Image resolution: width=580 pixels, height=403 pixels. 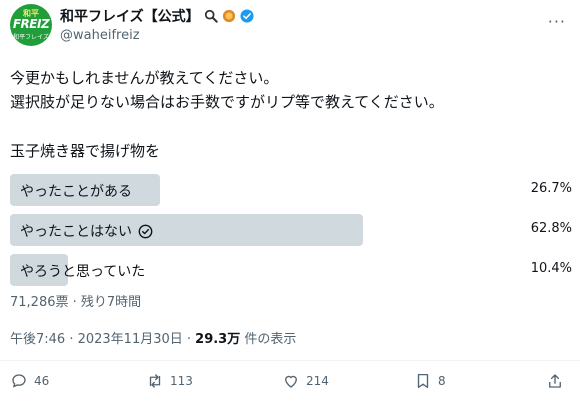 I want to click on poll-option-label: やったことがある, so click(x=76, y=191).